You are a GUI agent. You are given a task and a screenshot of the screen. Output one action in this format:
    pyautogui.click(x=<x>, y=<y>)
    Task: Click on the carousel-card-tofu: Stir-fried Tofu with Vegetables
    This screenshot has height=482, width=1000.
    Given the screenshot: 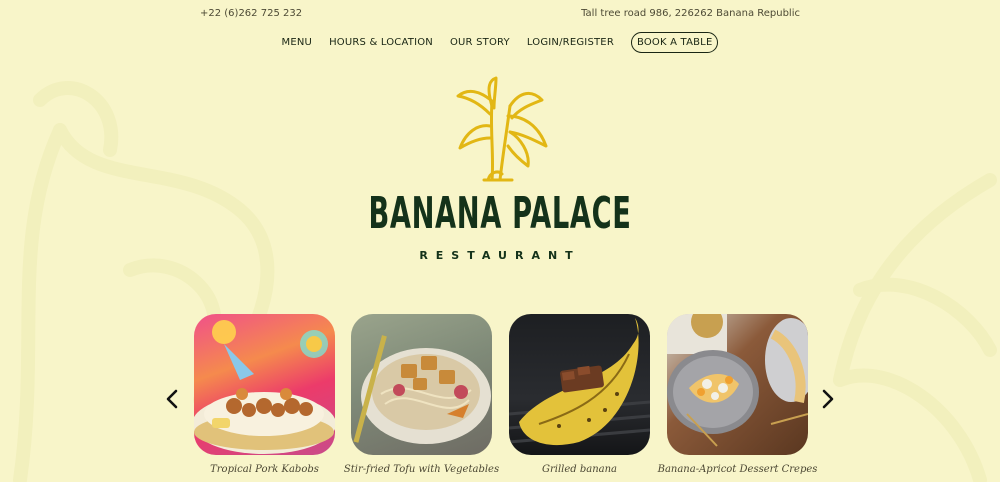 What is the action you would take?
    pyautogui.click(x=421, y=394)
    